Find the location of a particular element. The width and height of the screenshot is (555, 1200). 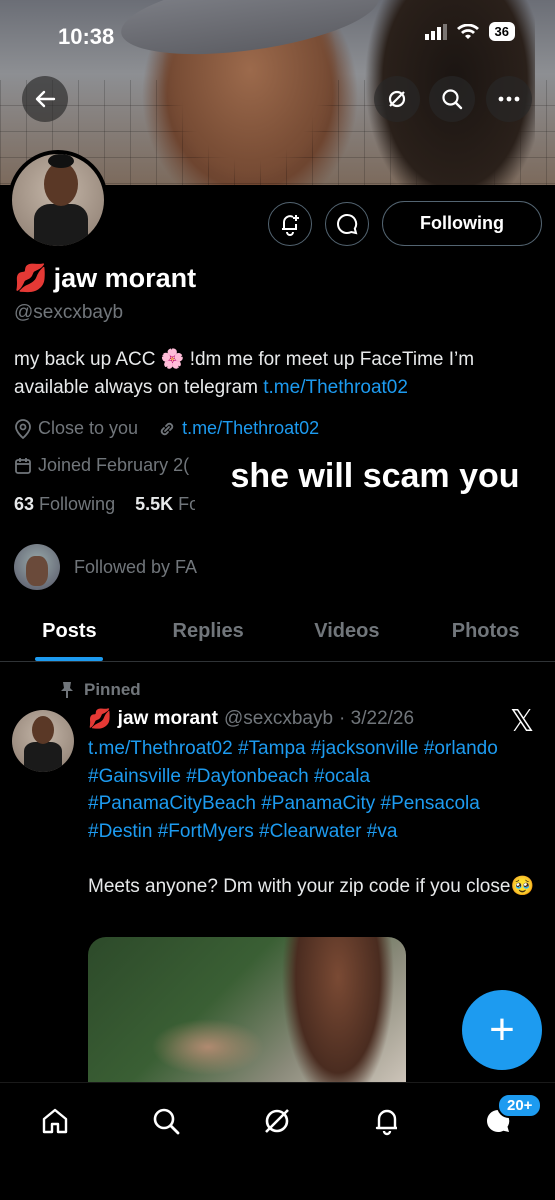

following-count: 63 is located at coordinates (24, 504).